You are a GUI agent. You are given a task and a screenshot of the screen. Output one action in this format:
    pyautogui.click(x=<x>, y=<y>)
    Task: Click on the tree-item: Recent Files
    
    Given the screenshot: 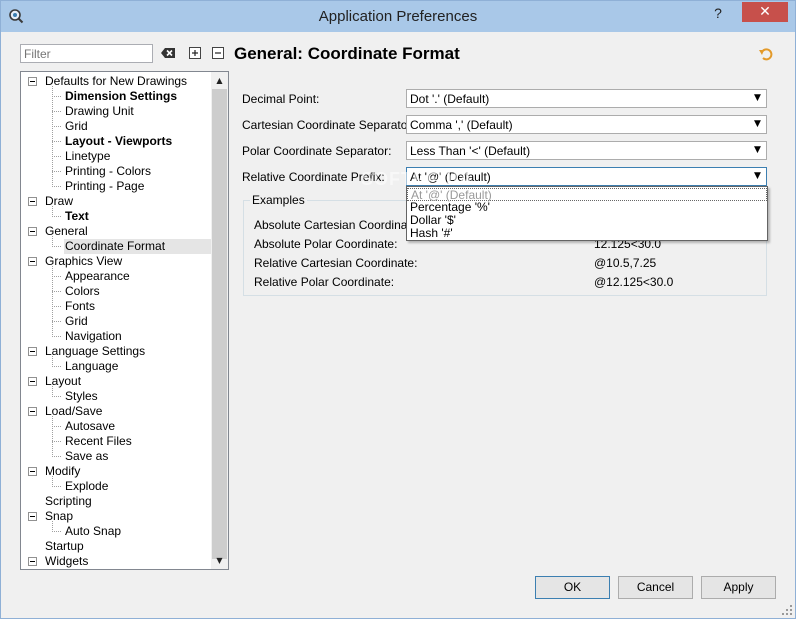 What is the action you would take?
    pyautogui.click(x=99, y=441)
    